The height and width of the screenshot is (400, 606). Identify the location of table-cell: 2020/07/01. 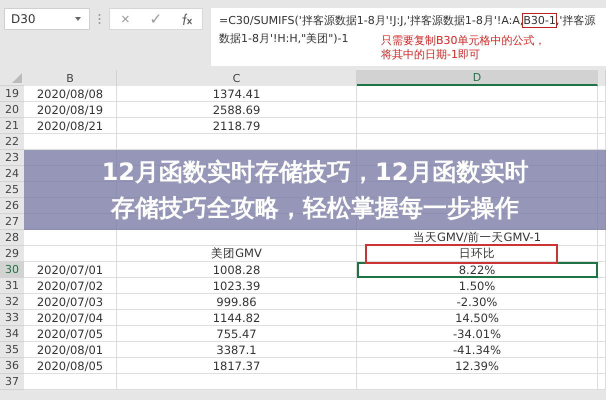
(70, 270).